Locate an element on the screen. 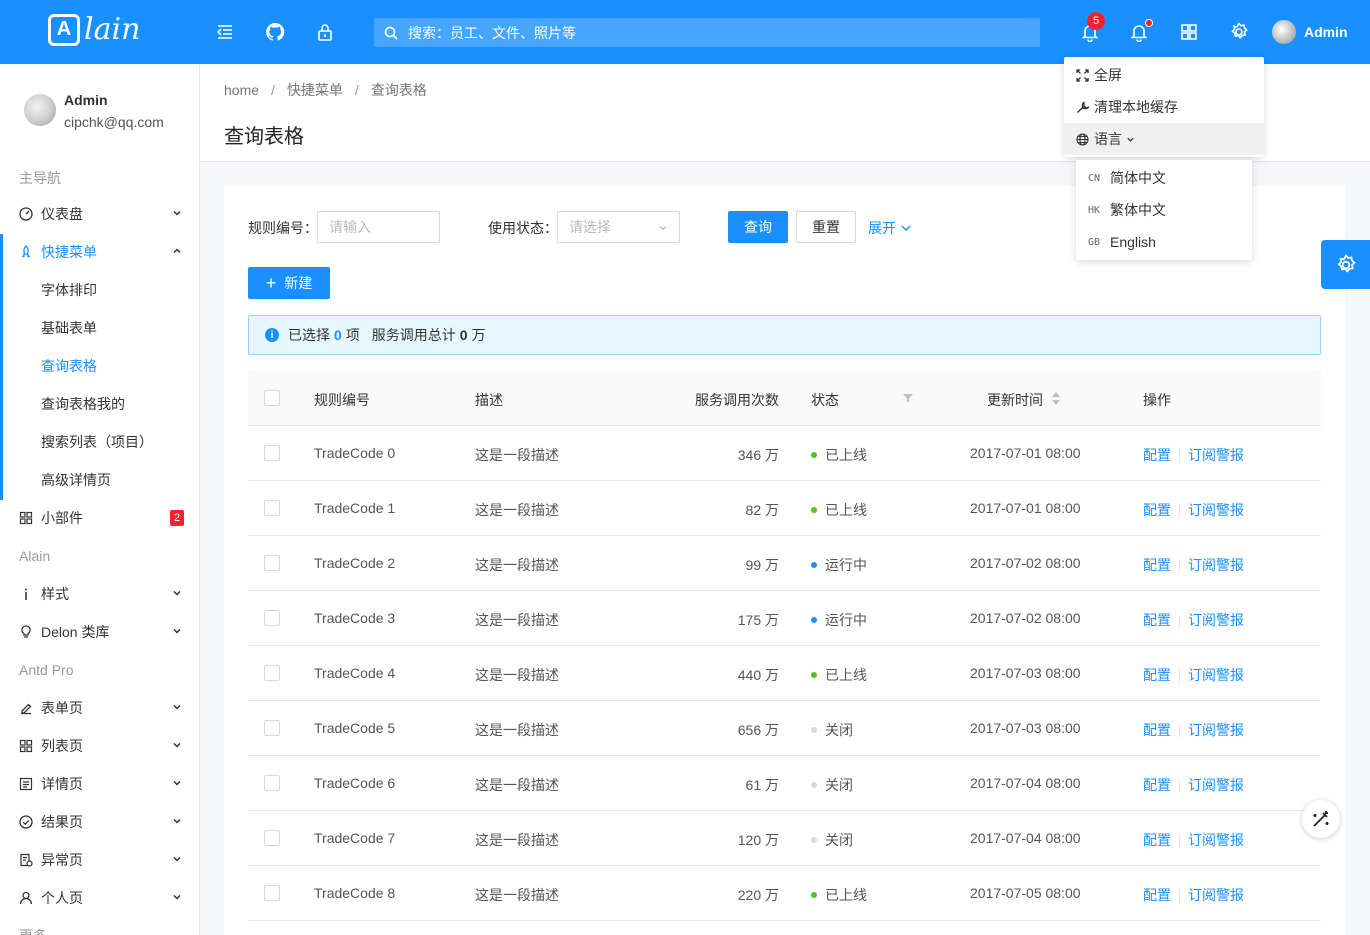  reset-button: 重置 is located at coordinates (826, 227).